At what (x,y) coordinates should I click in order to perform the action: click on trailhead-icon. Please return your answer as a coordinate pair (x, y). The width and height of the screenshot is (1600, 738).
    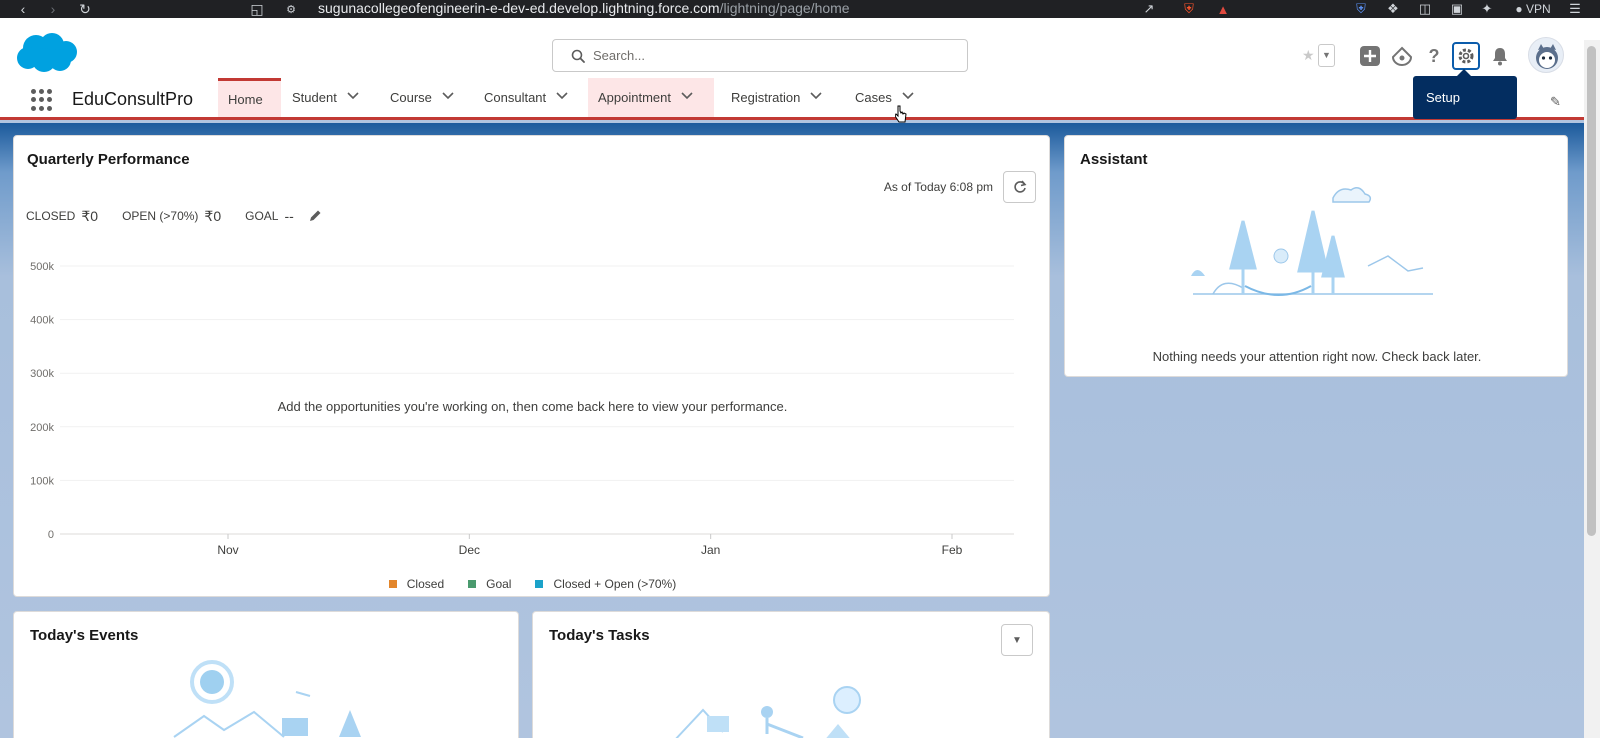
    Looking at the image, I should click on (1402, 56).